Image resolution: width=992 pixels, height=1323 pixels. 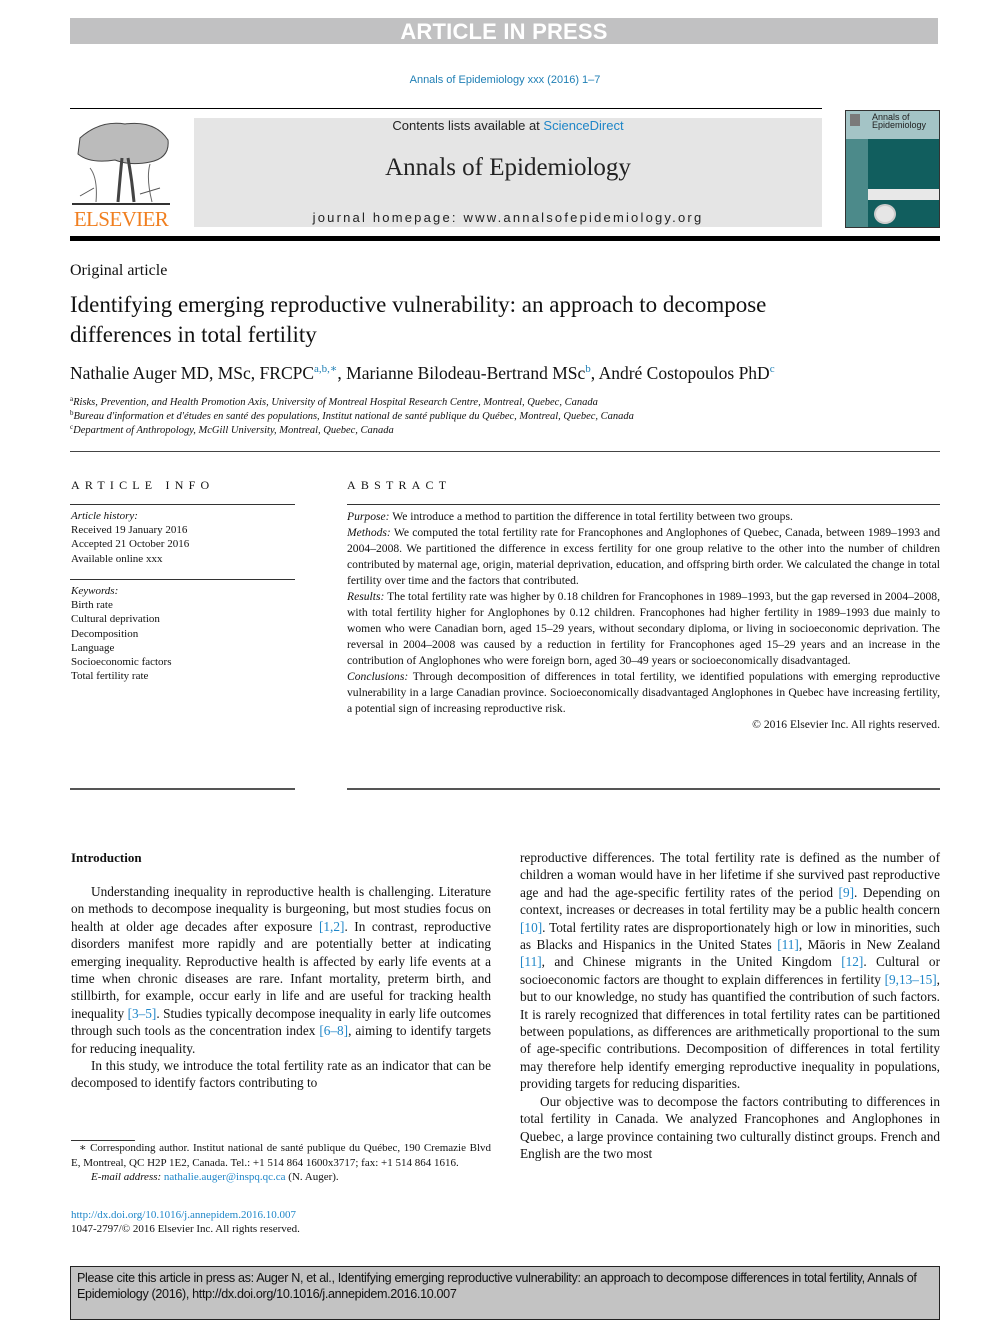 I want to click on keyword: Total fertility rate, so click(x=110, y=676).